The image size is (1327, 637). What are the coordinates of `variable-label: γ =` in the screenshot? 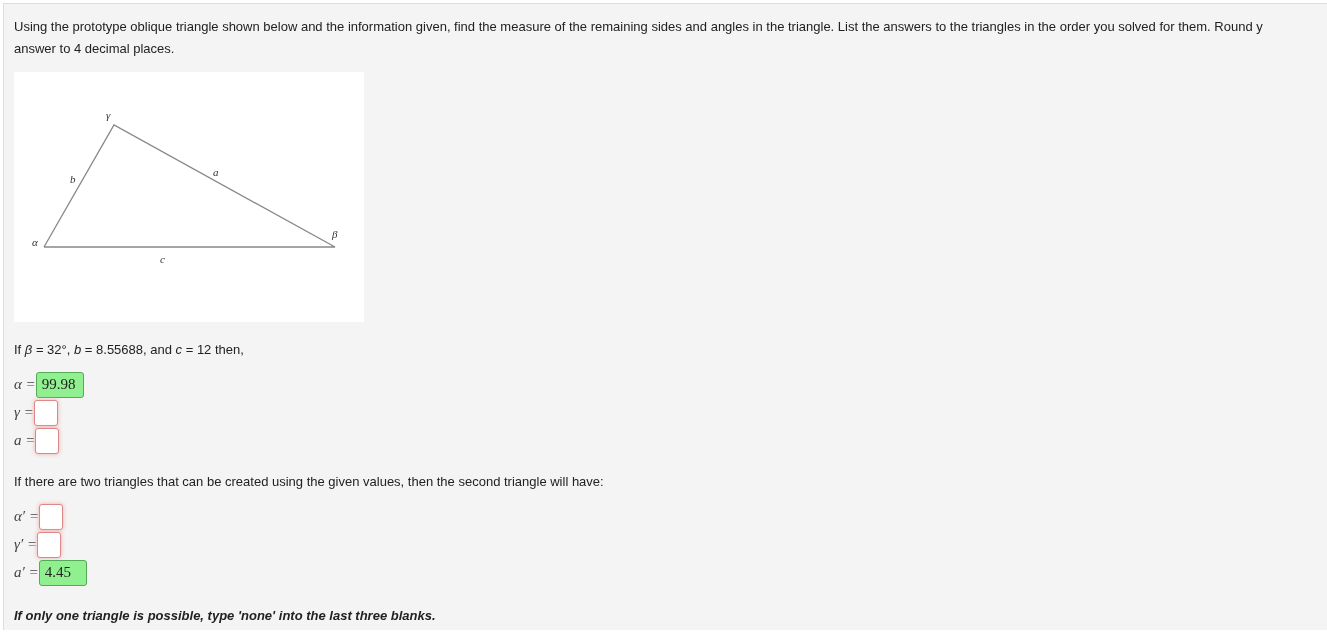 It's located at (24, 412).